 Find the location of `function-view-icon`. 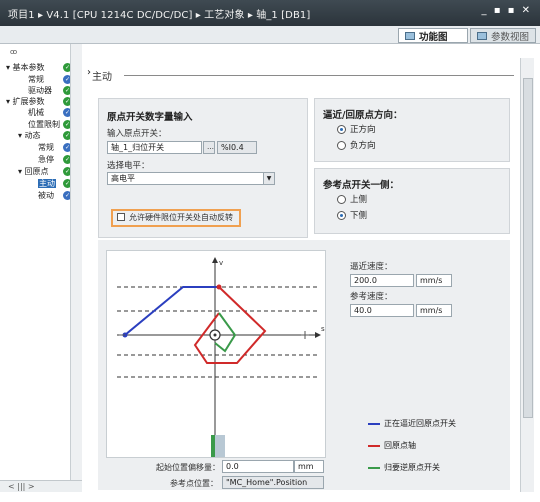

function-view-icon is located at coordinates (410, 35).